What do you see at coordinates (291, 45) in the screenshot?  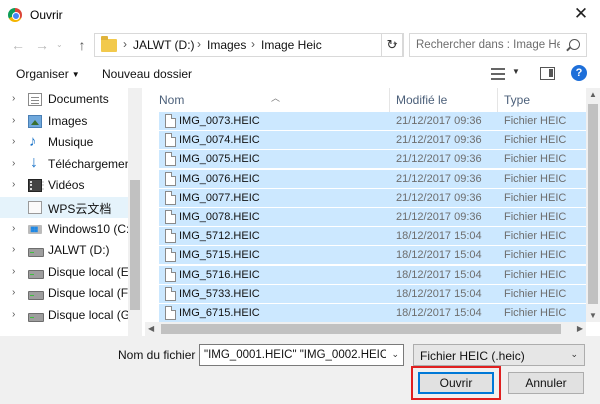 I see `breadcrumb-image-heic: Image Heic` at bounding box center [291, 45].